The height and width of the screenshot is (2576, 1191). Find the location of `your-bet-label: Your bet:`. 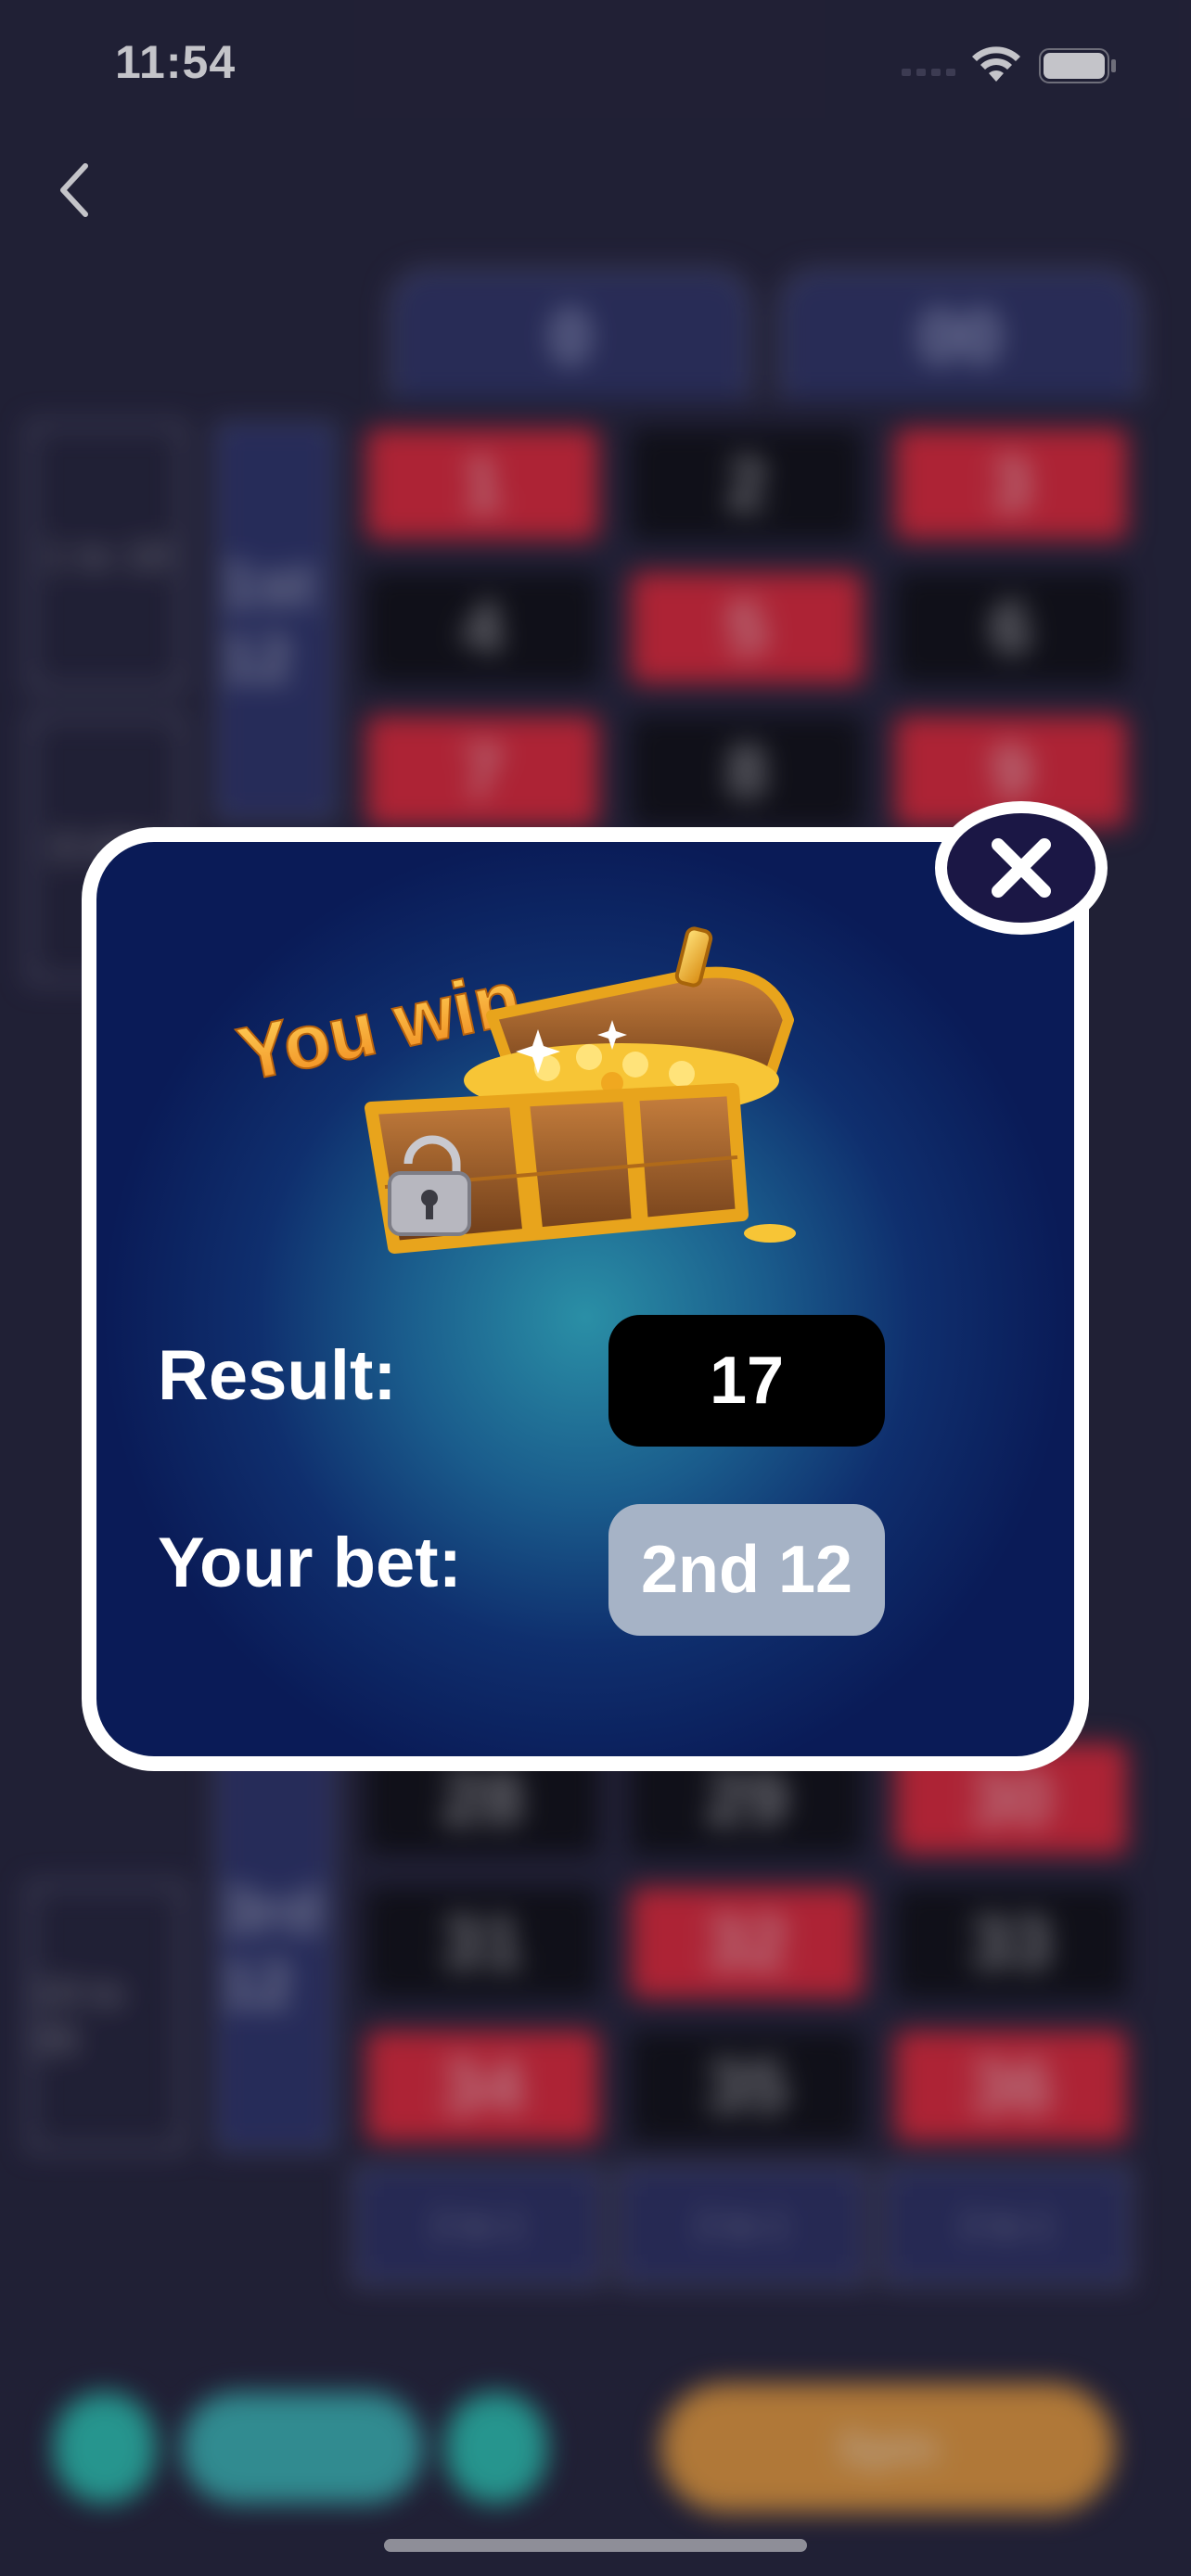

your-bet-label: Your bet: is located at coordinates (310, 1563).